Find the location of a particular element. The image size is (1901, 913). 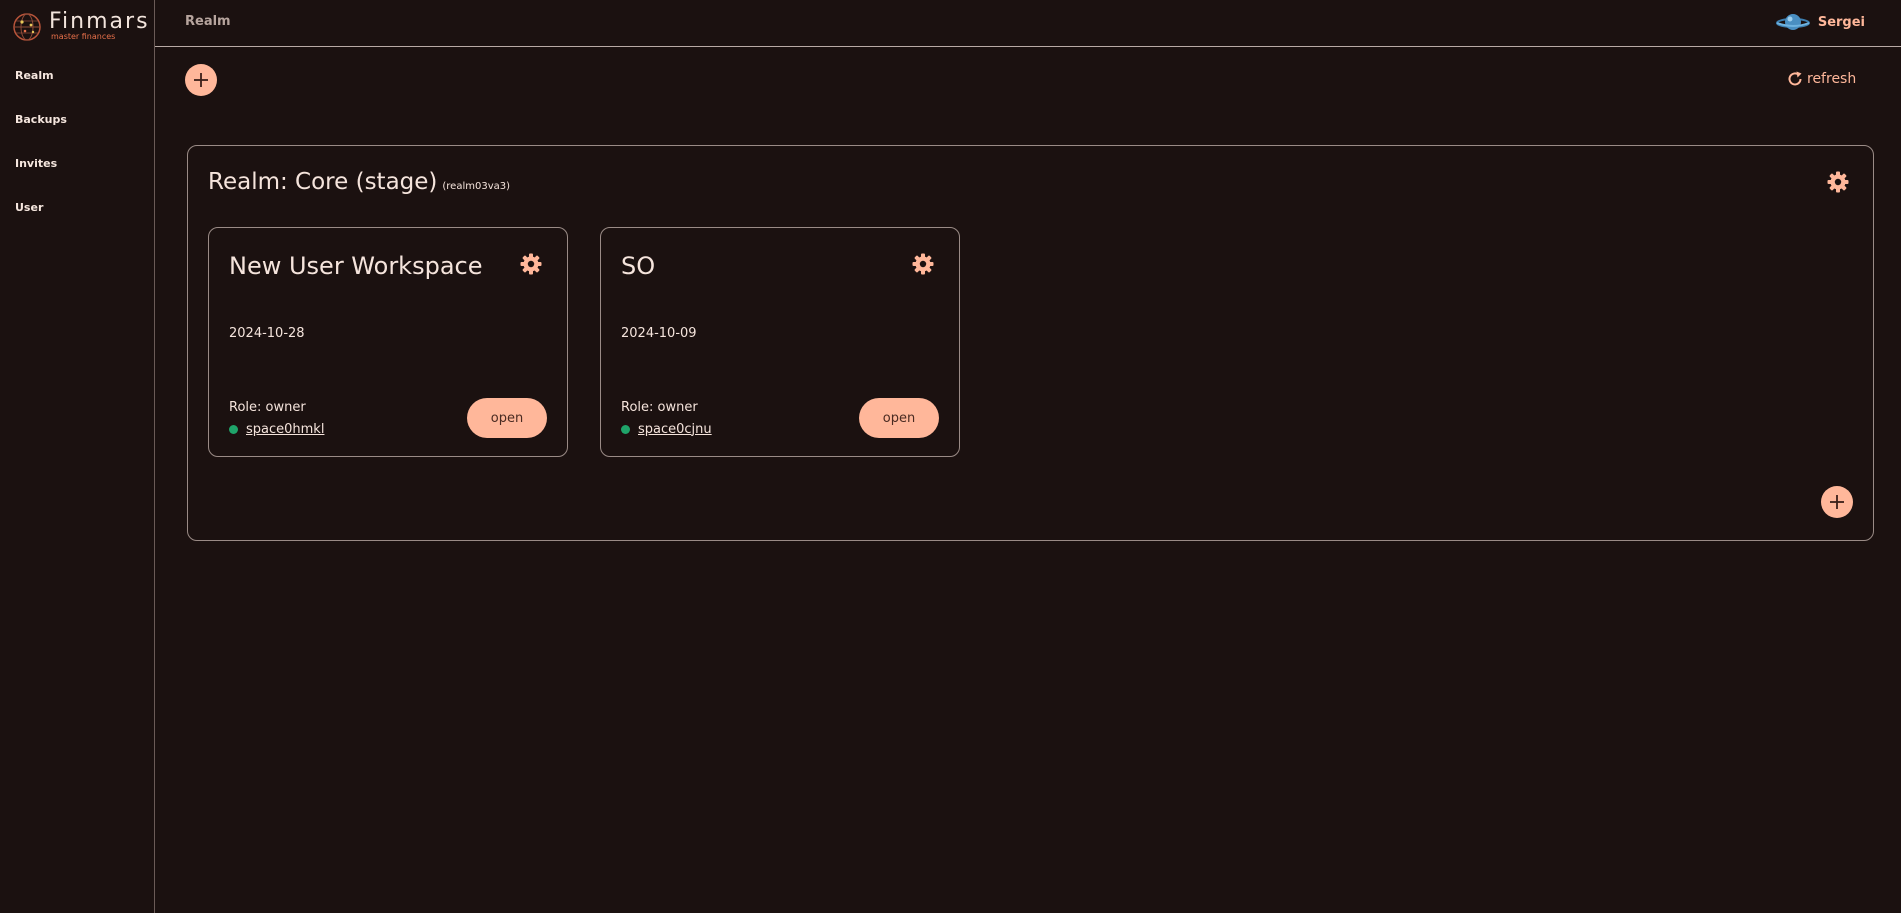

workspace-date: 2024-10-09 is located at coordinates (659, 333).